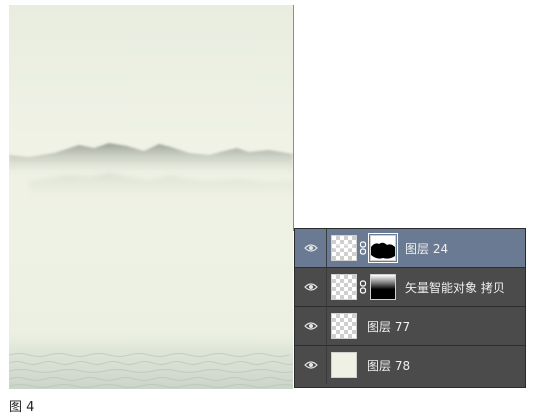  I want to click on layer-row-24: 图层 24, so click(410, 248).